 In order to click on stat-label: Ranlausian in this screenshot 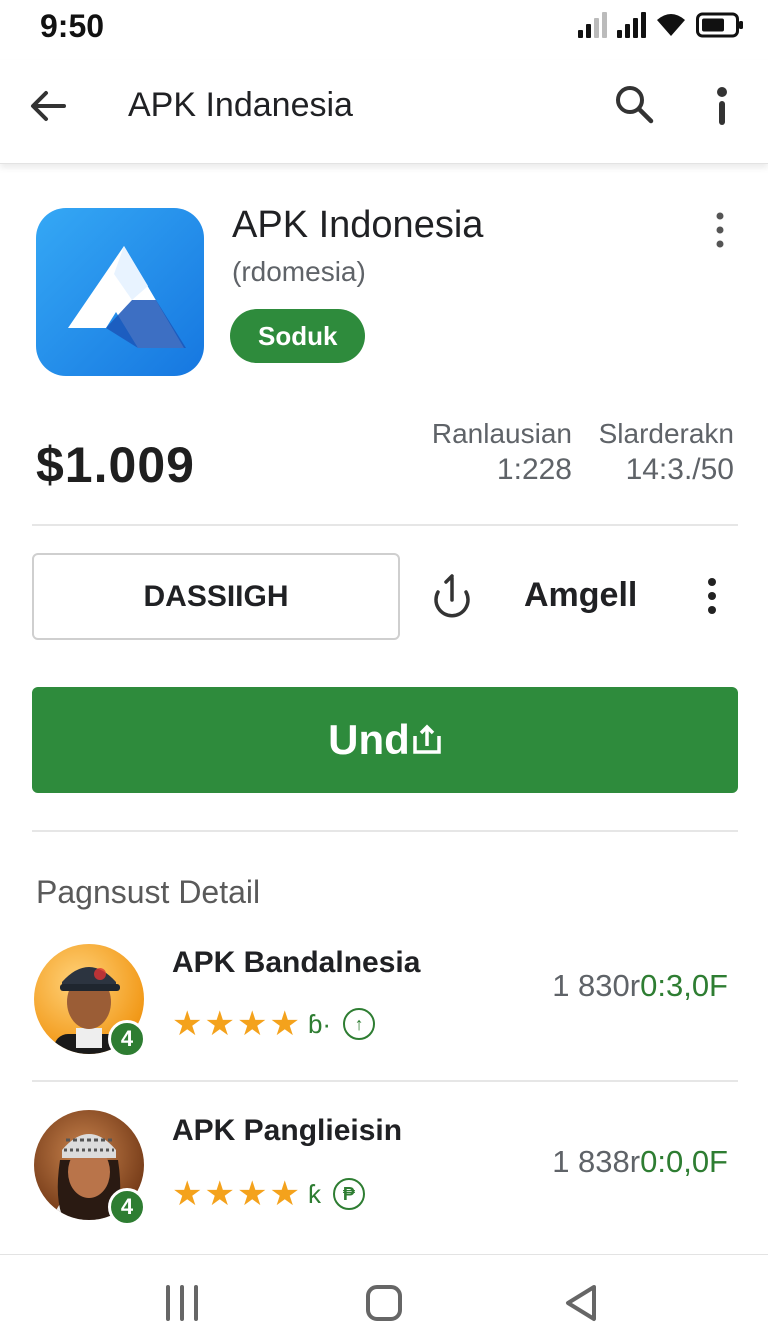, I will do `click(501, 433)`.